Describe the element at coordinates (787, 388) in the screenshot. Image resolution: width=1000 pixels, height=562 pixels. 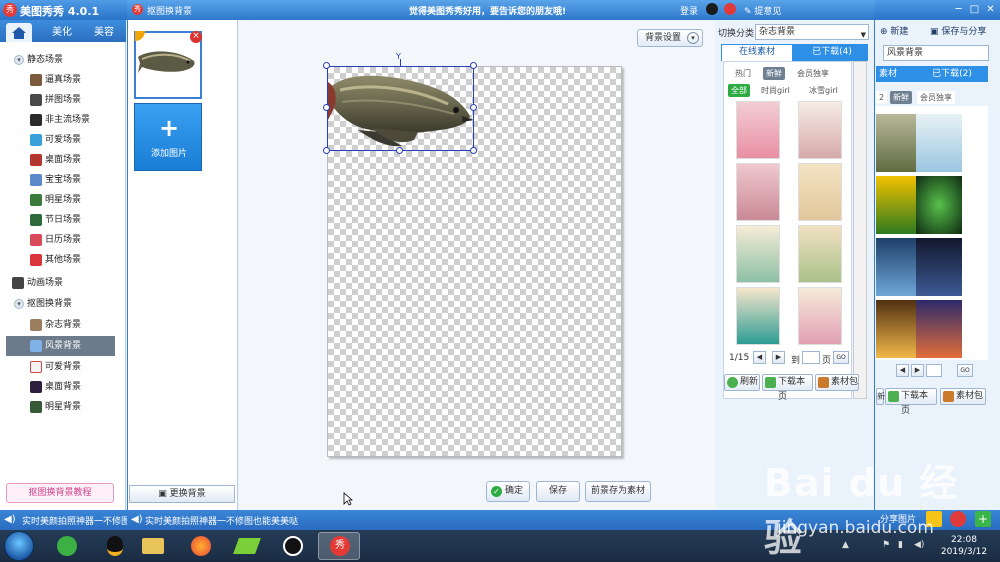
I see `download-page-button: 下载本页` at that location.